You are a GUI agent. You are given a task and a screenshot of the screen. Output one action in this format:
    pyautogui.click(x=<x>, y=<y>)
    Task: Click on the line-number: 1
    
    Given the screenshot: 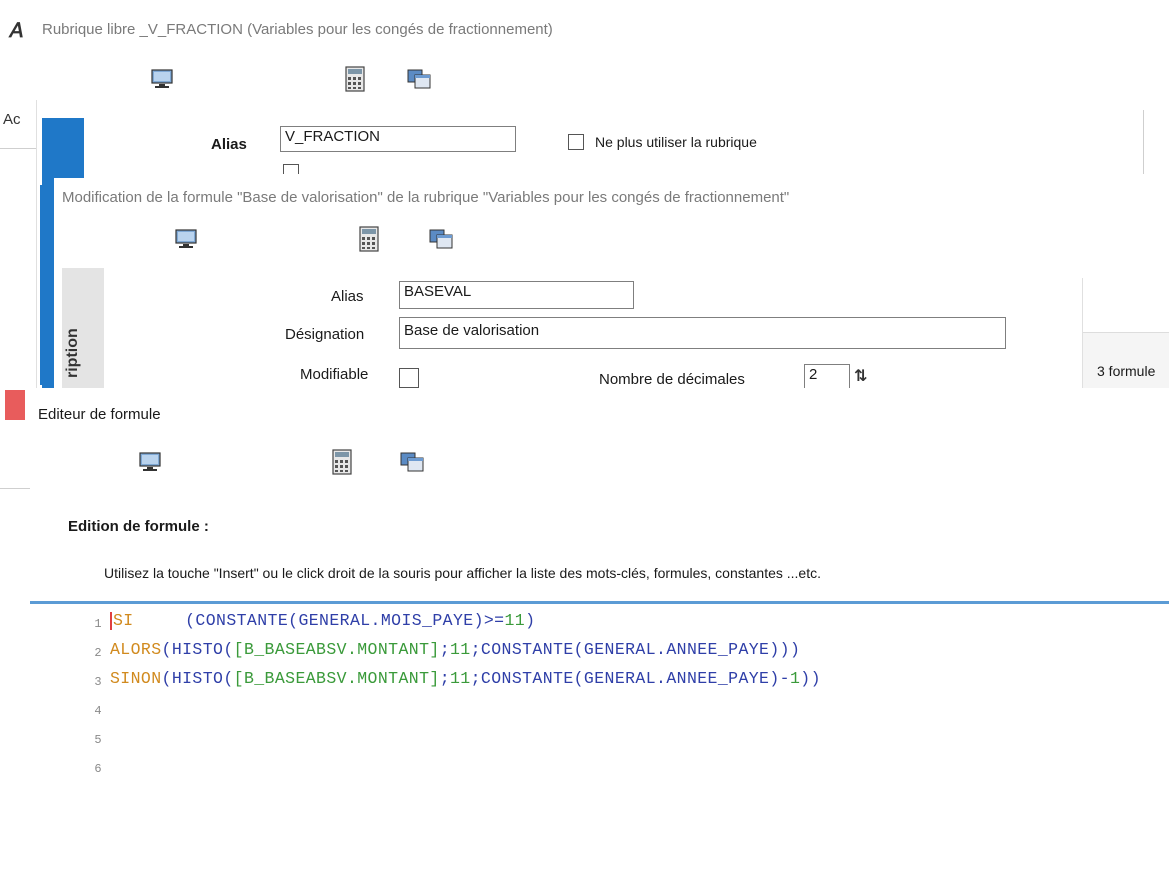 What is the action you would take?
    pyautogui.click(x=98, y=624)
    